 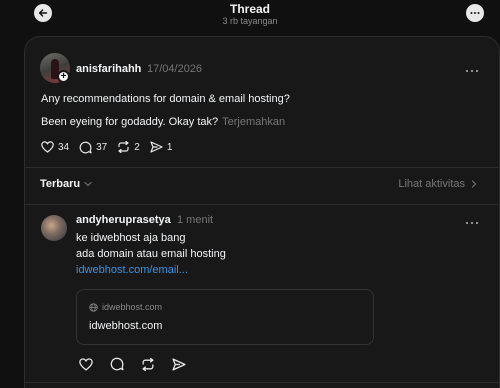 I want to click on reply-actions, so click(x=139, y=364).